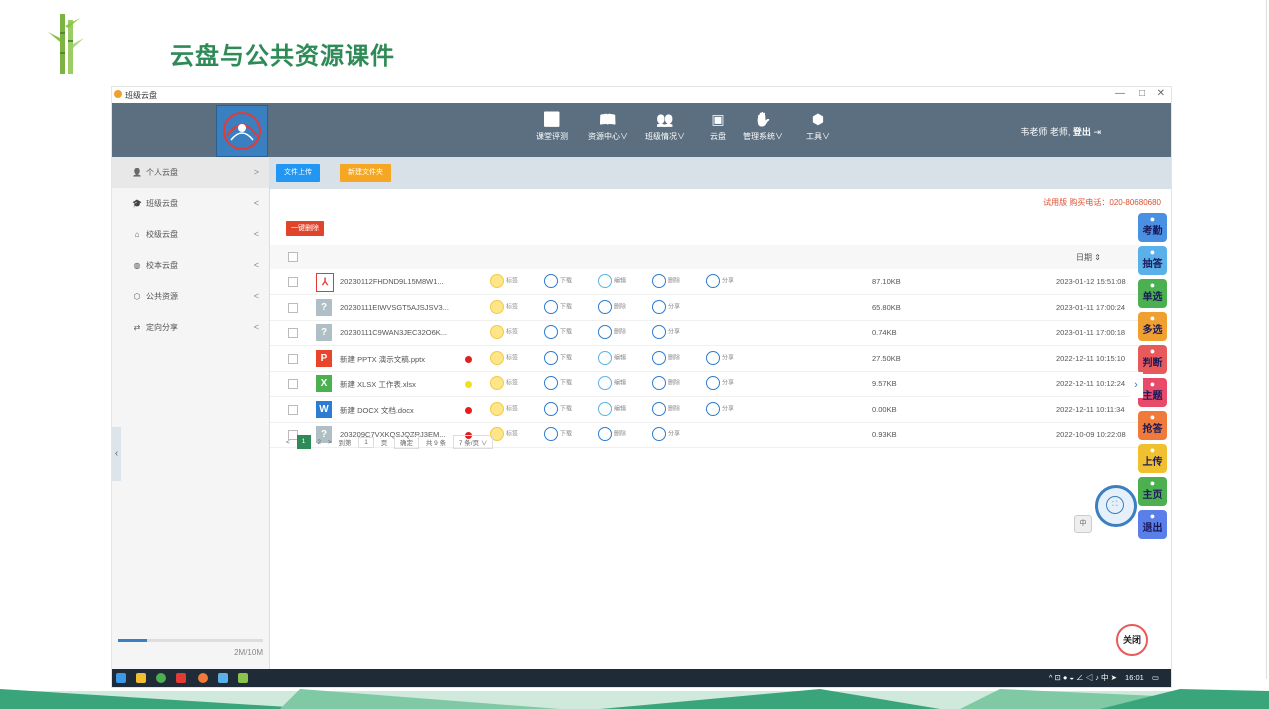 This screenshot has width=1269, height=709. Describe the element at coordinates (190, 265) in the screenshot. I see `sidebar-item-3: ◍ 校本云盘 <` at that location.